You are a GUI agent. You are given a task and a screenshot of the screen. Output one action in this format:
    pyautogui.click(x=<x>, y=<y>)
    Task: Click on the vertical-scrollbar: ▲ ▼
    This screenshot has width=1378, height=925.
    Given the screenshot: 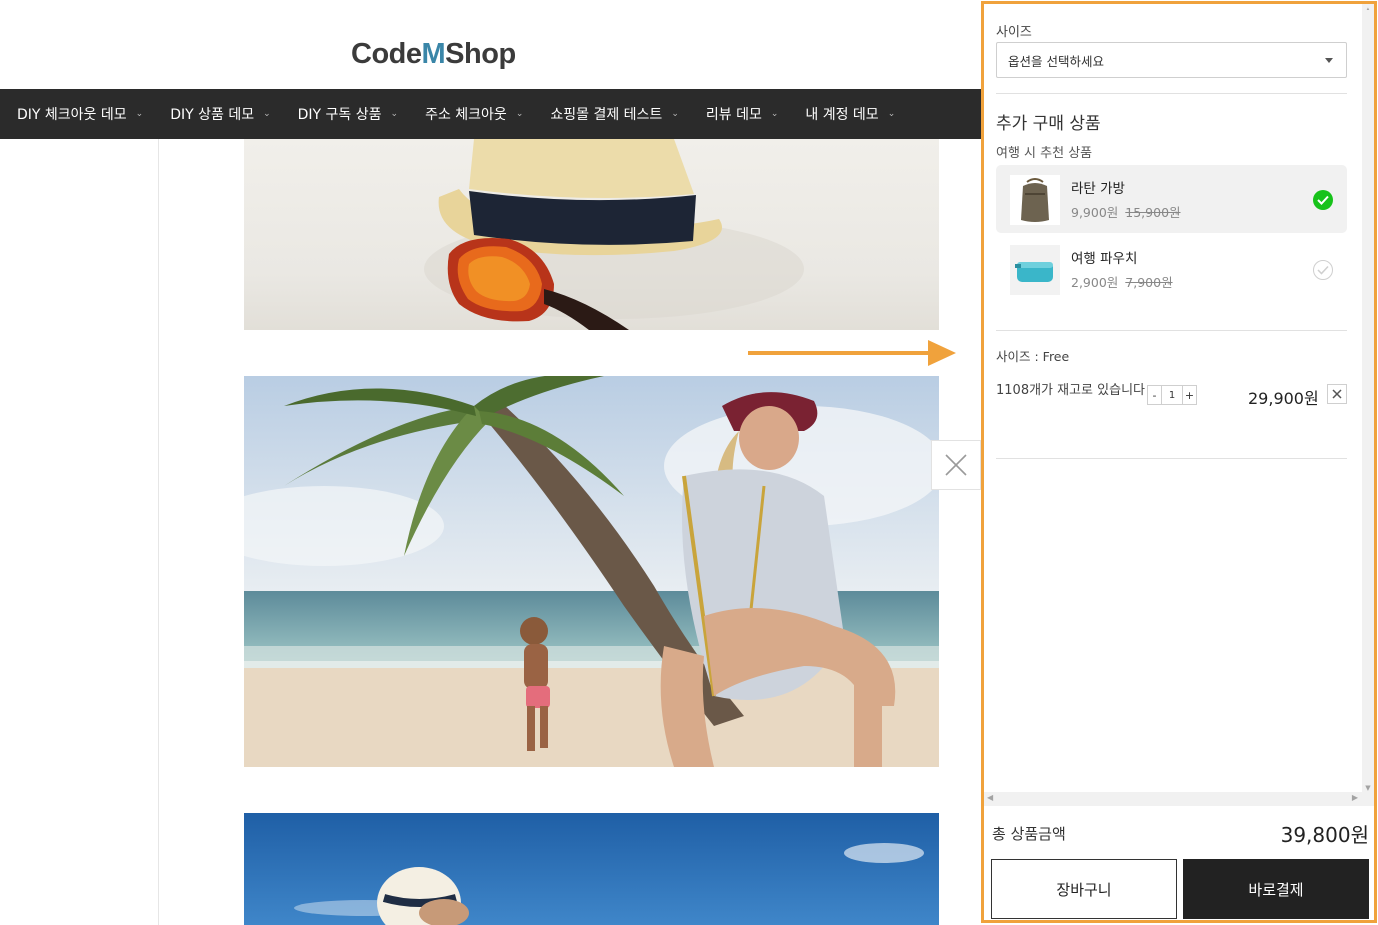 What is the action you would take?
    pyautogui.click(x=1368, y=405)
    